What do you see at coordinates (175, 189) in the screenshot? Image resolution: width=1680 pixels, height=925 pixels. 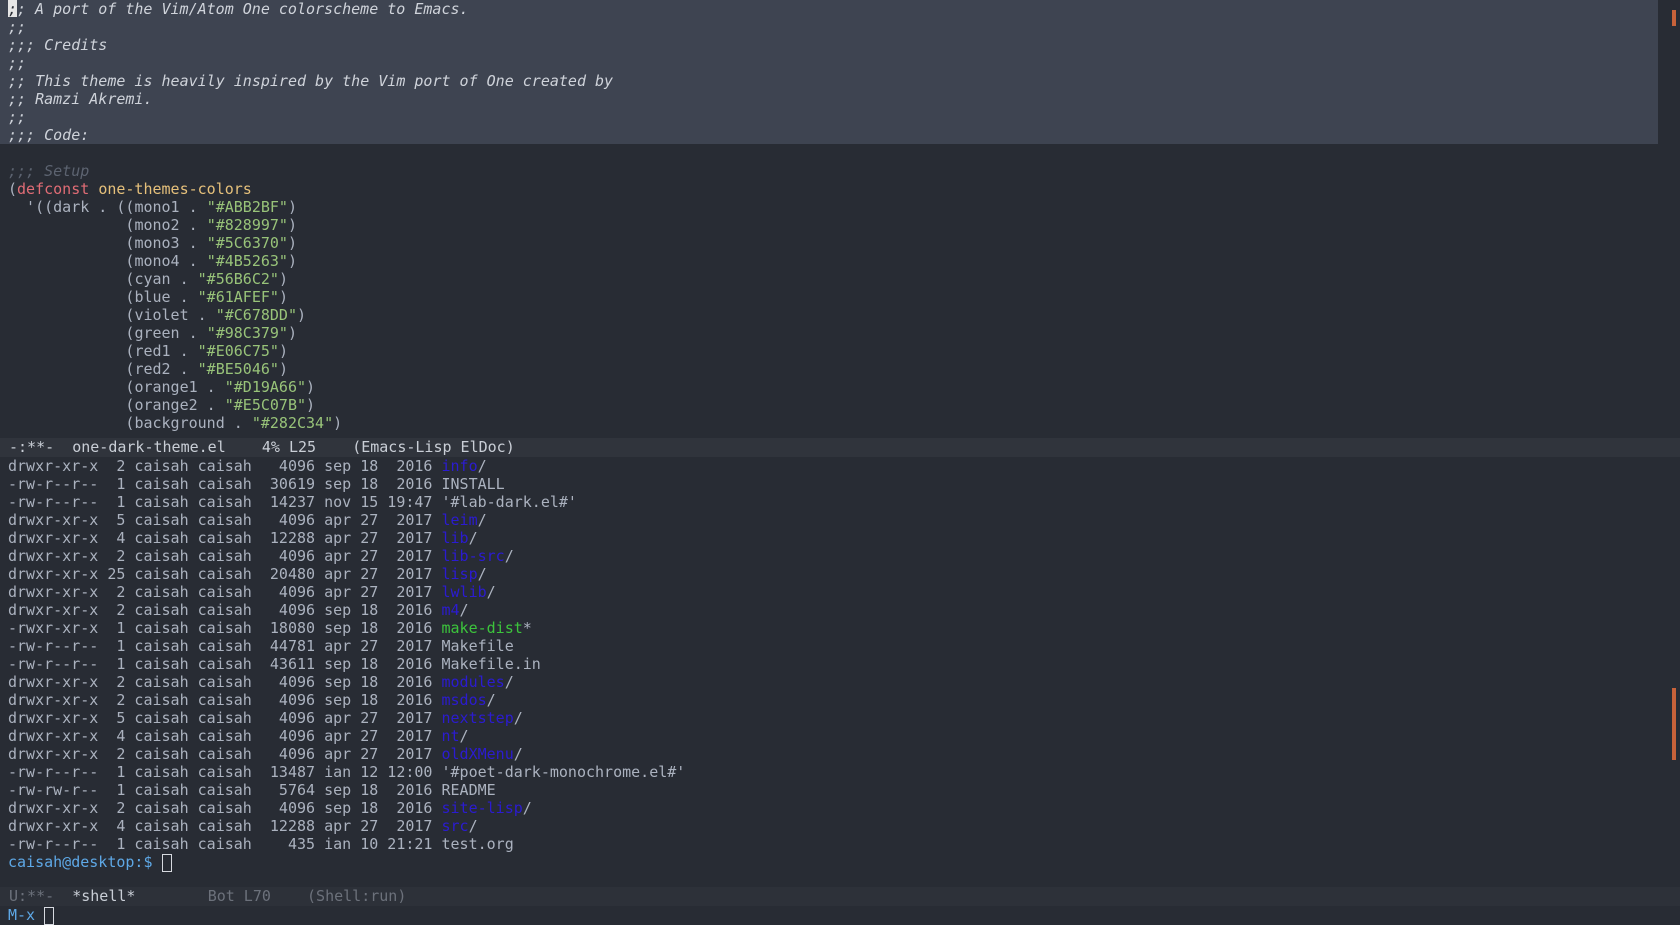 I see `defconst-name: one-themes-colors` at bounding box center [175, 189].